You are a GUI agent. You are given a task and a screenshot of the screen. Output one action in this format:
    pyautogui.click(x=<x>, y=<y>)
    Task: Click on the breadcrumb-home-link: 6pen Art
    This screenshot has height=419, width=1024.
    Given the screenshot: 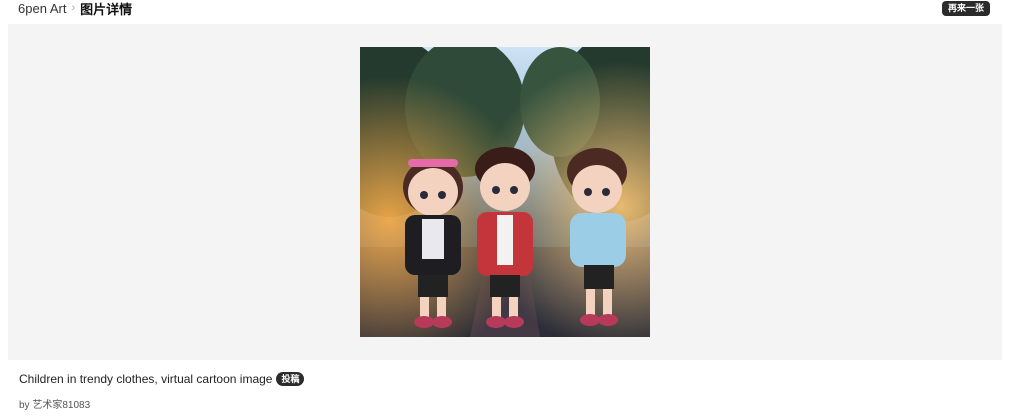 What is the action you would take?
    pyautogui.click(x=42, y=8)
    